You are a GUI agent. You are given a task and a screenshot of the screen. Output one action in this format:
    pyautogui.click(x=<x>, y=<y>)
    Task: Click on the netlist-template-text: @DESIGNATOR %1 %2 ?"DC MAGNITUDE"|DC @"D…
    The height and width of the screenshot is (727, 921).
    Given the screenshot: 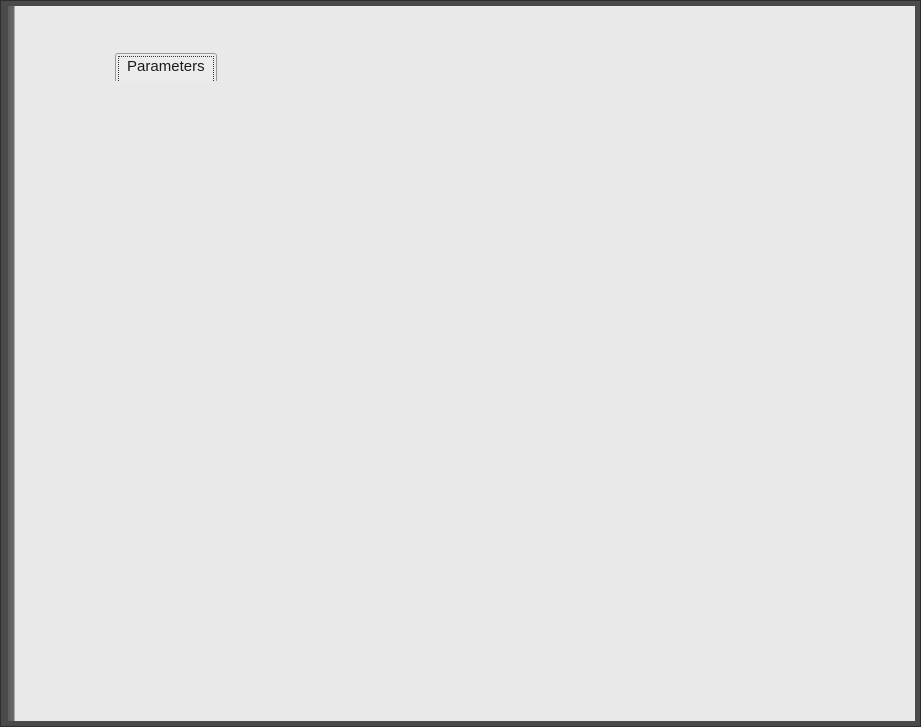 What is the action you would take?
    pyautogui.click(x=391, y=544)
    